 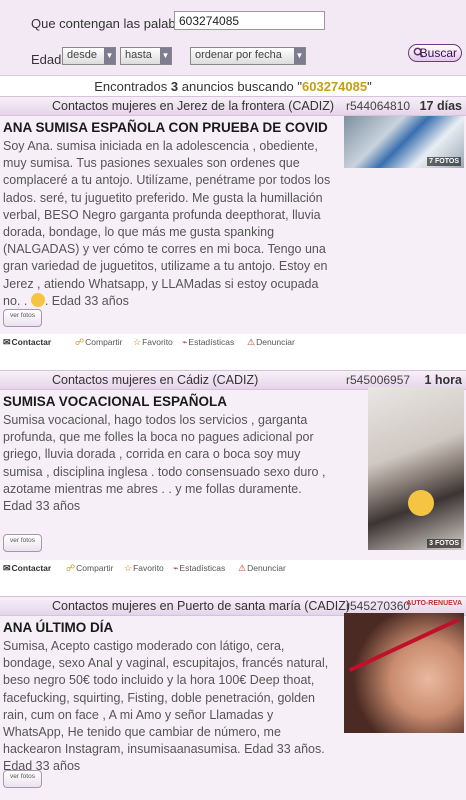 What do you see at coordinates (131, 86) in the screenshot?
I see `results-prefix: Encontrados` at bounding box center [131, 86].